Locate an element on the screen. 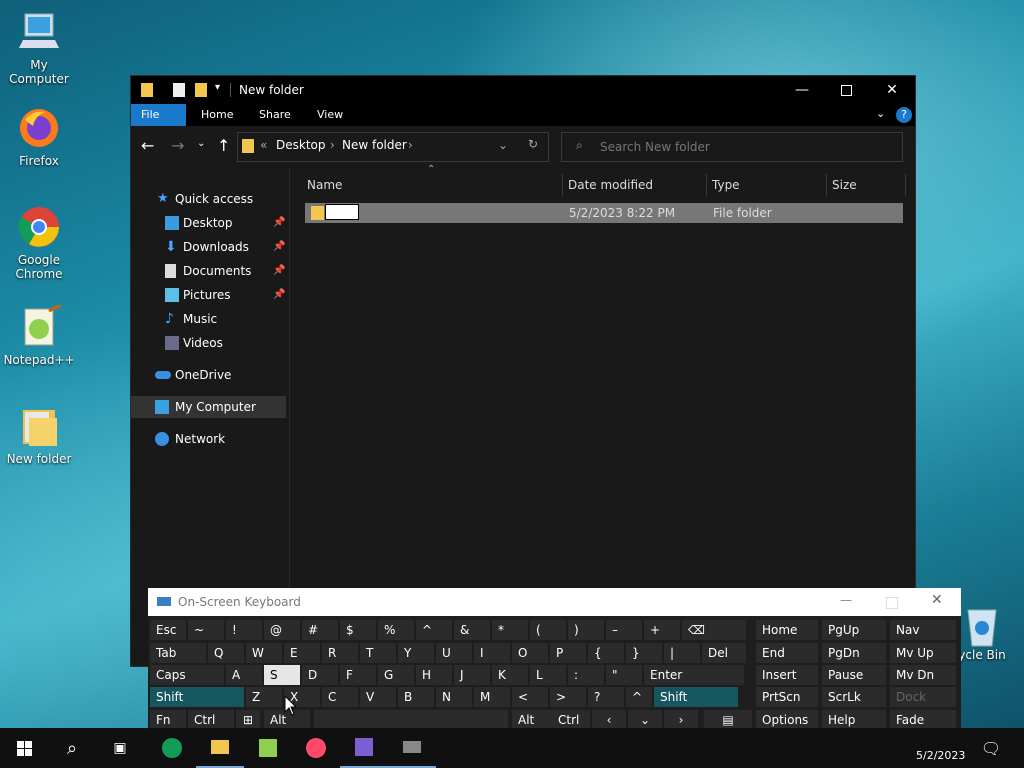 This screenshot has width=1024, height=768. tab-file: File is located at coordinates (158, 115).